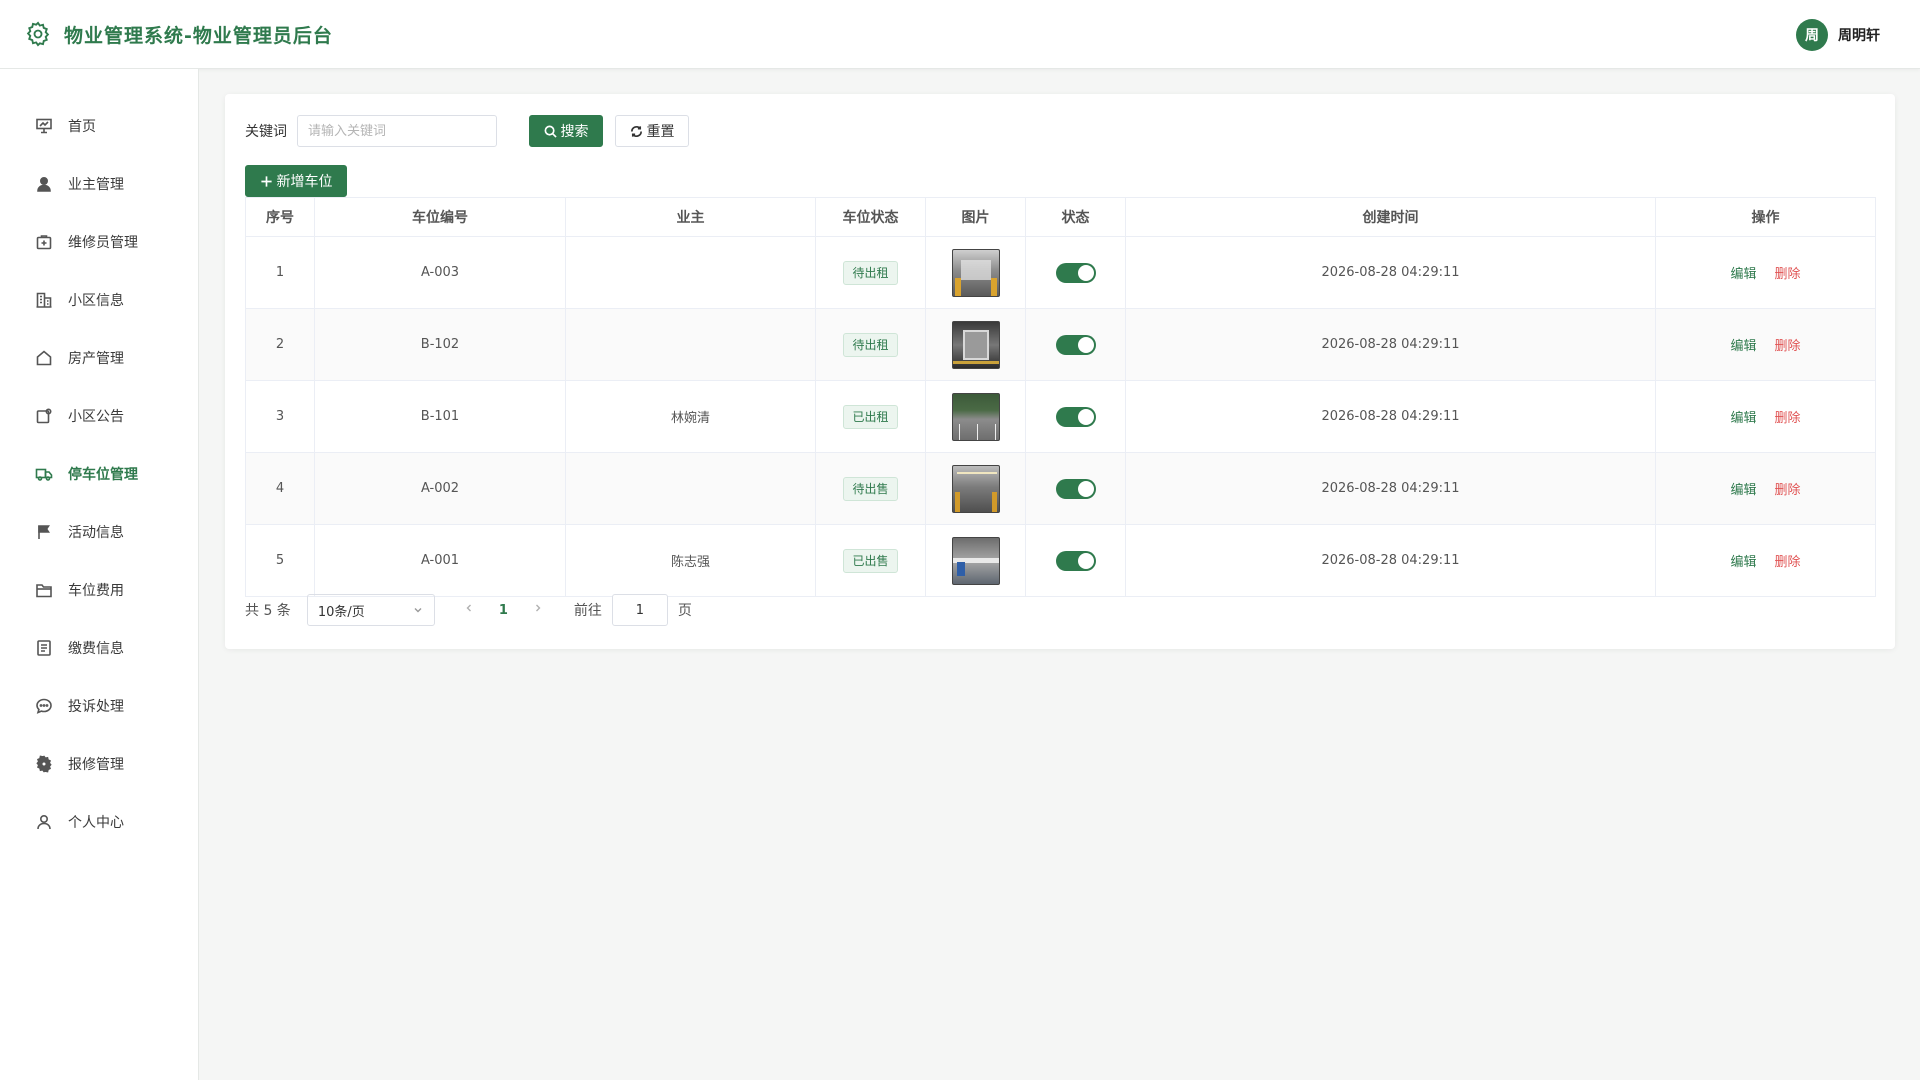  I want to click on sidebar-item-payments: 缴费信息, so click(99, 648).